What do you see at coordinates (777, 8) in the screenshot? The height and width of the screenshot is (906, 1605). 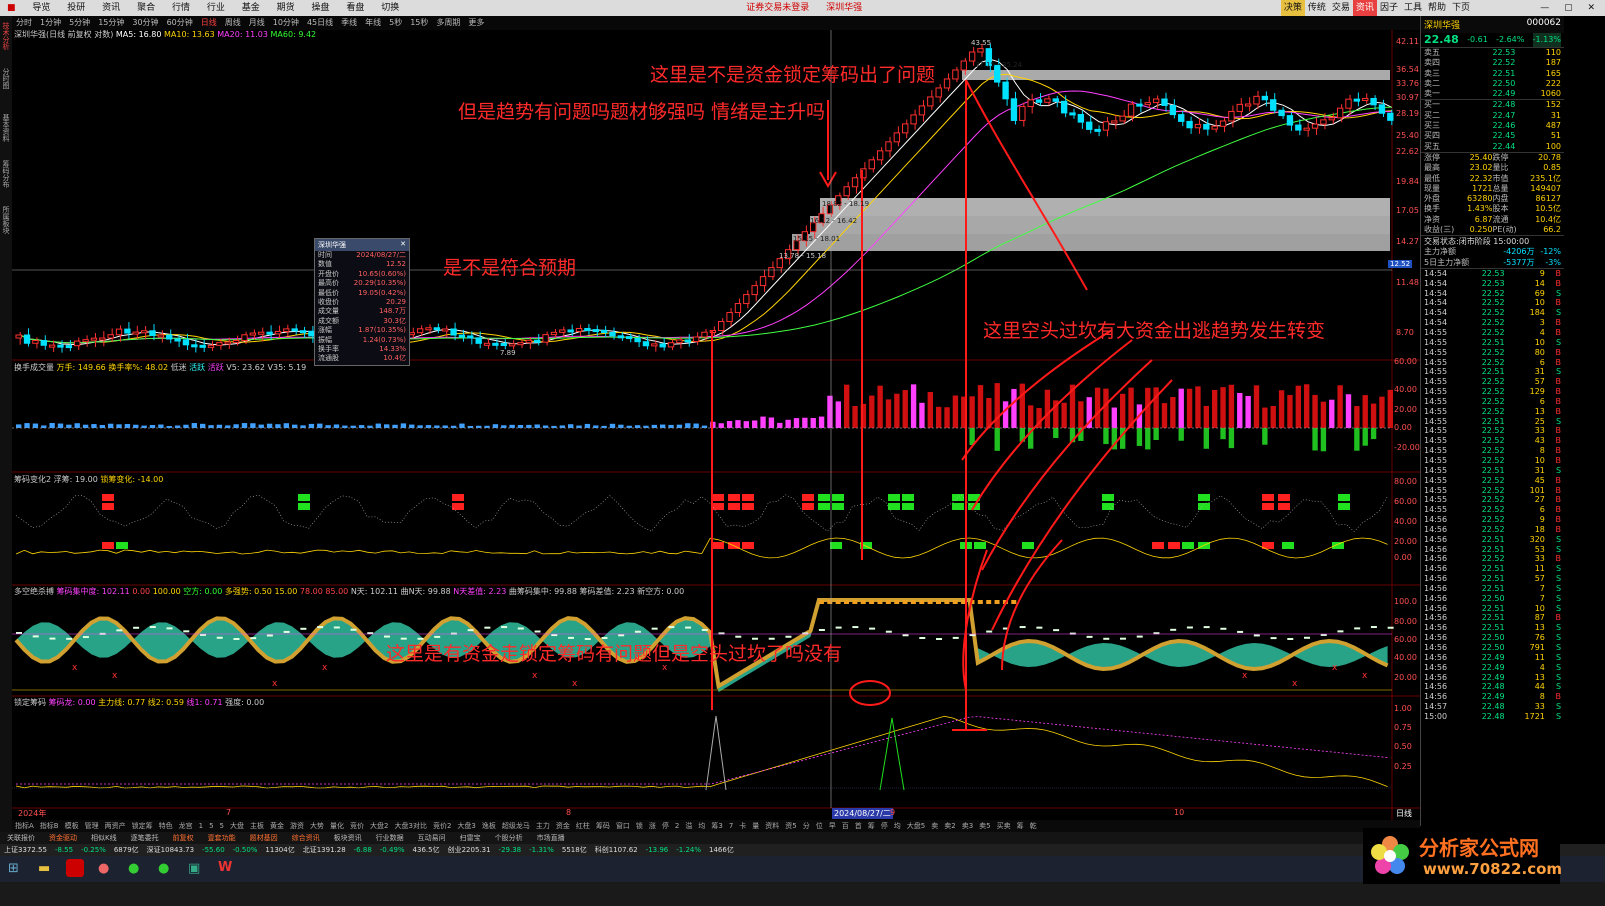 I see `login-status: 证券交易未登录` at bounding box center [777, 8].